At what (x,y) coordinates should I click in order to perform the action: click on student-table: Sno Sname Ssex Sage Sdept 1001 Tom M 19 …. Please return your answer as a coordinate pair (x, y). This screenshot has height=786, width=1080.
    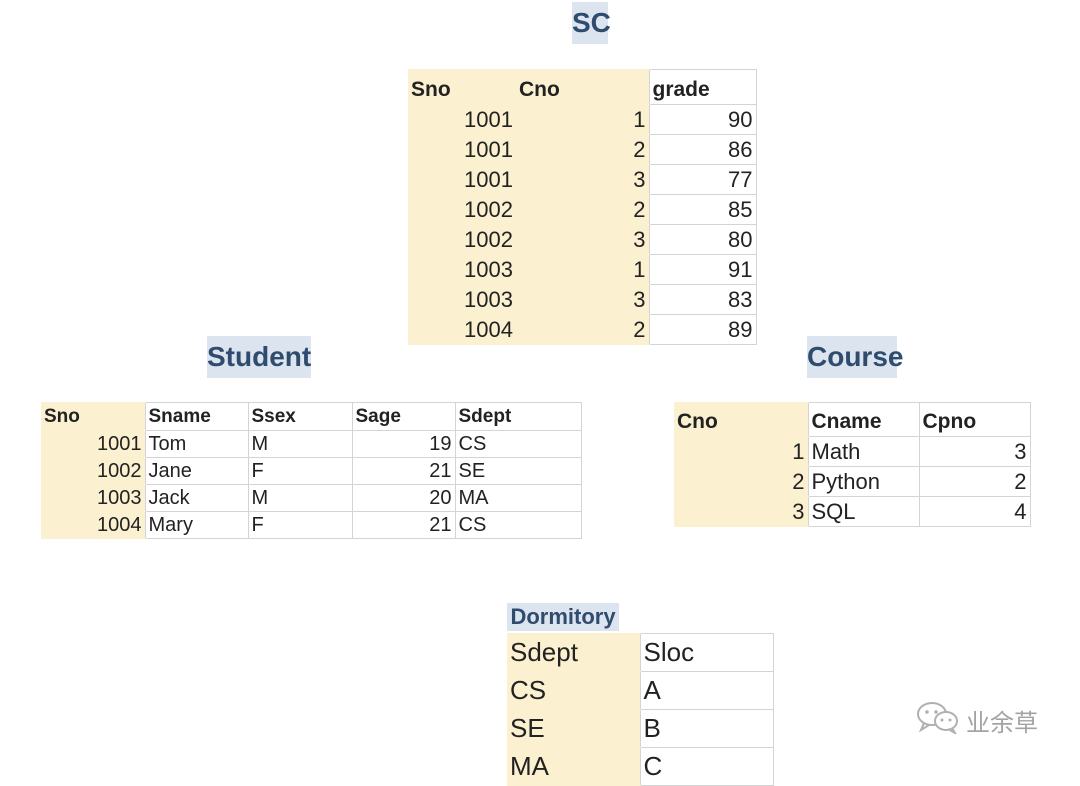
    Looking at the image, I should click on (311, 470).